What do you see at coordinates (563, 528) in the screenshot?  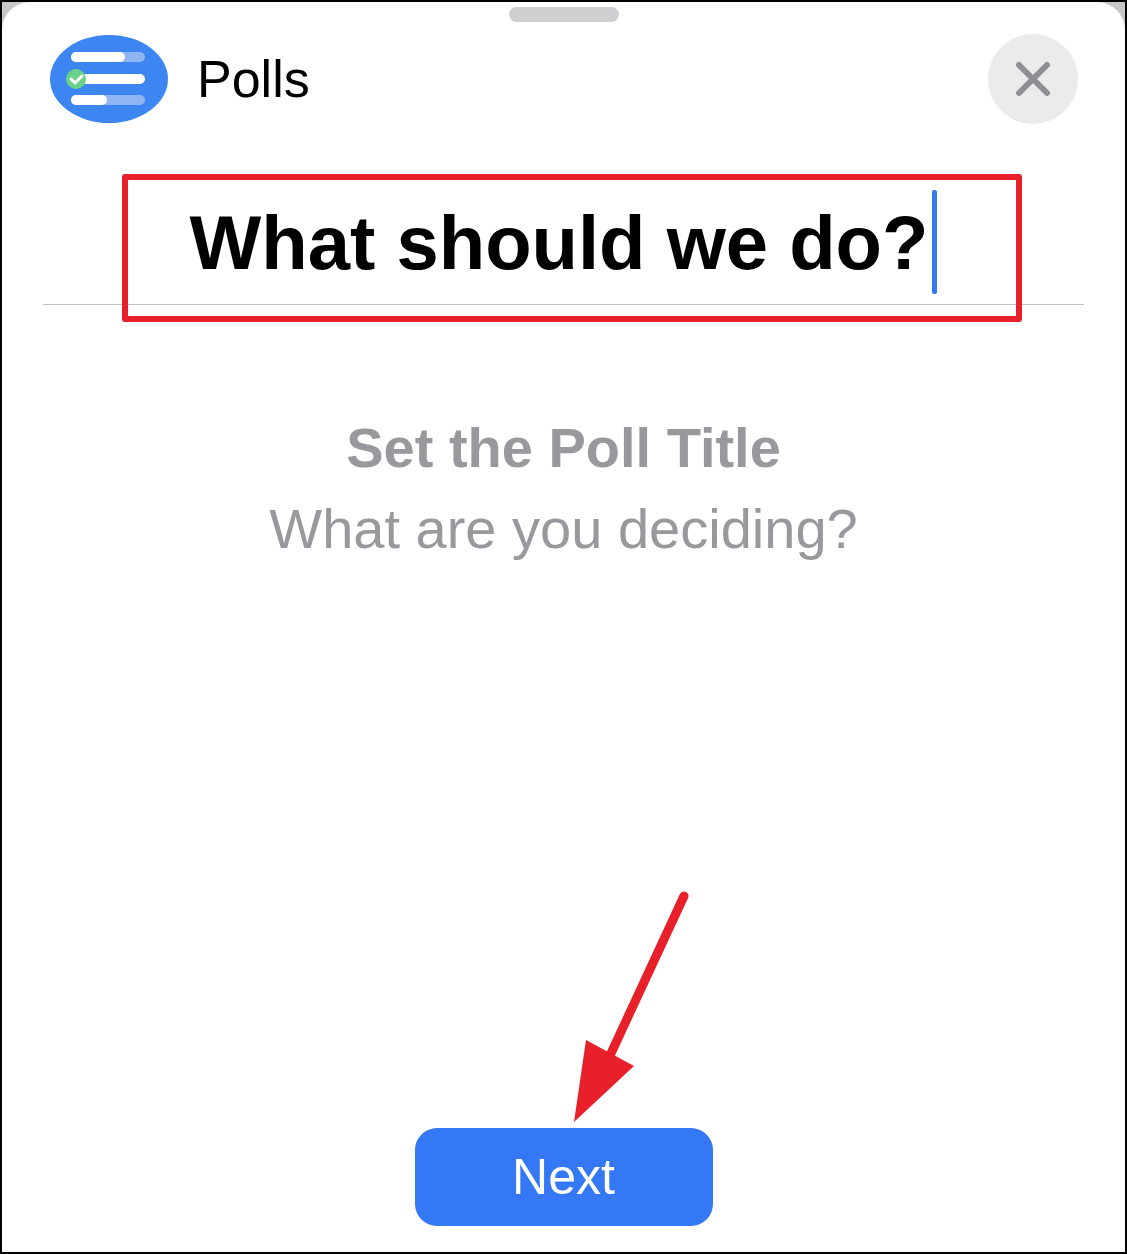 I see `prompt-subtitle: What are you deciding?` at bounding box center [563, 528].